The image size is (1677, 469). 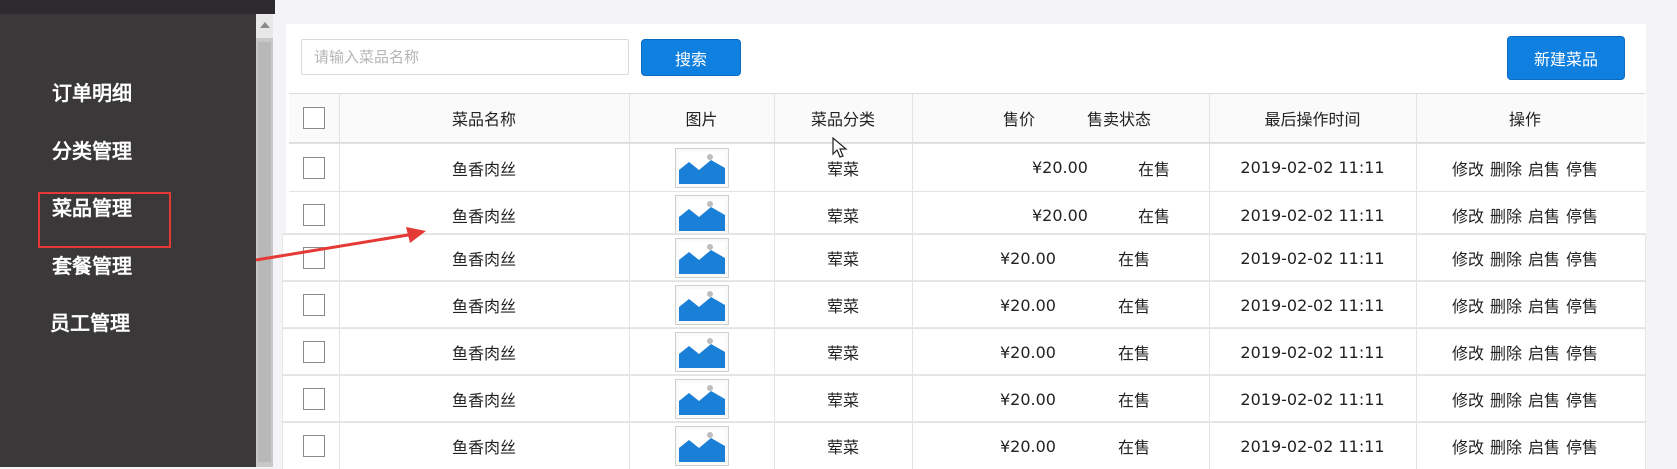 What do you see at coordinates (1566, 58) in the screenshot?
I see `new-dish-button: 新建菜品` at bounding box center [1566, 58].